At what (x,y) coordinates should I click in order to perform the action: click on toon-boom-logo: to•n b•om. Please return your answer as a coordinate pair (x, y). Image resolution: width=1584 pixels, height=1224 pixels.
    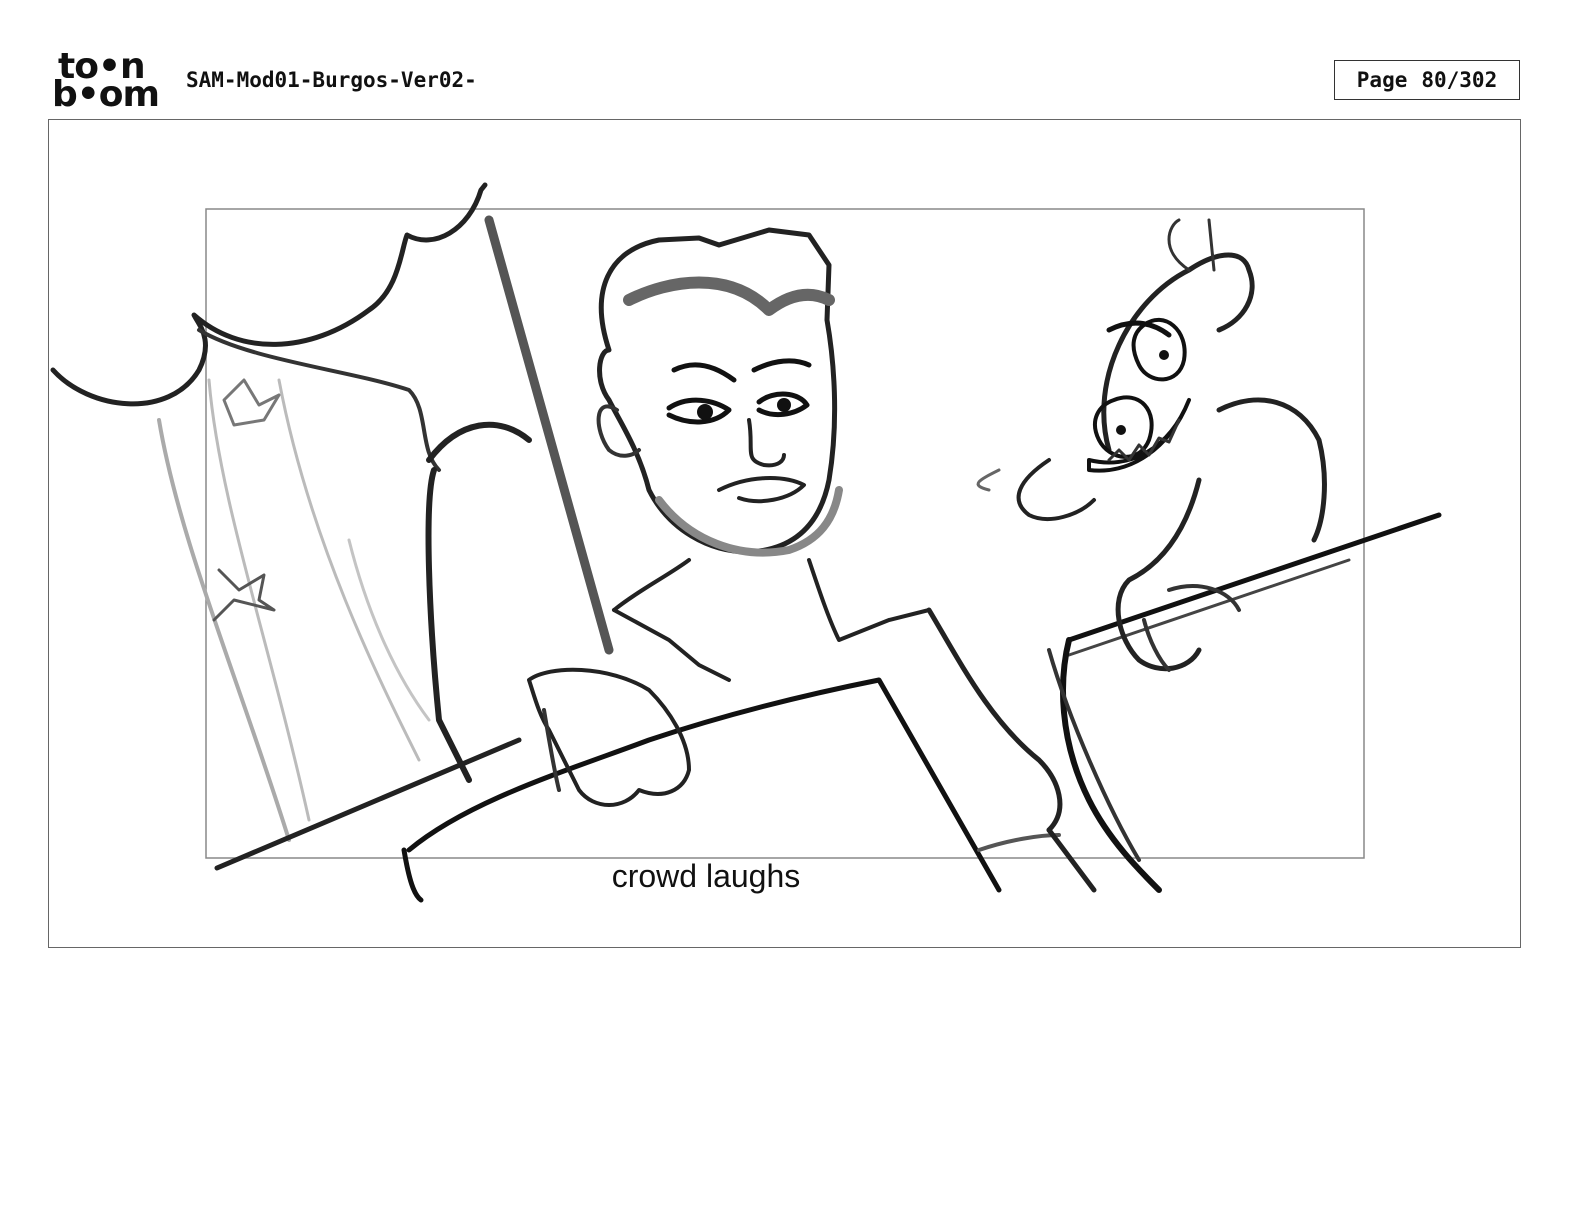
    Looking at the image, I should click on (108, 82).